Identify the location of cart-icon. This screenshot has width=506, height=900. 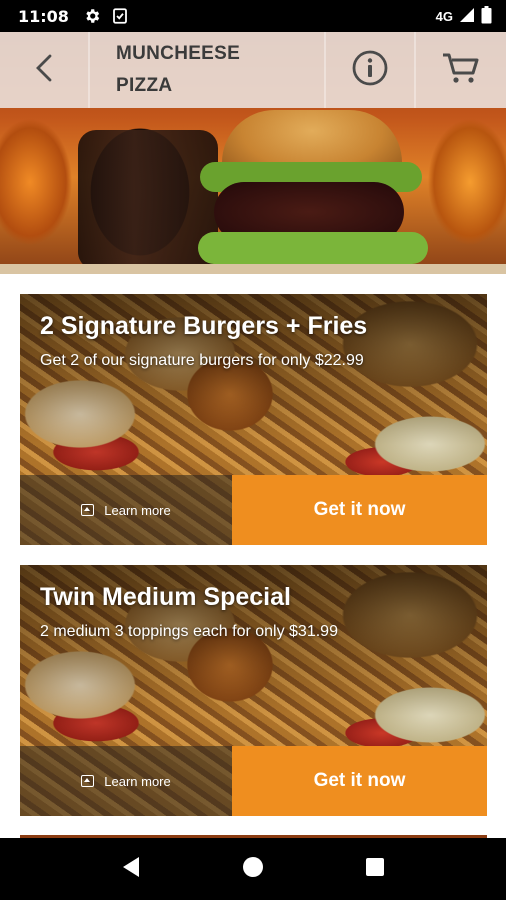
(461, 70).